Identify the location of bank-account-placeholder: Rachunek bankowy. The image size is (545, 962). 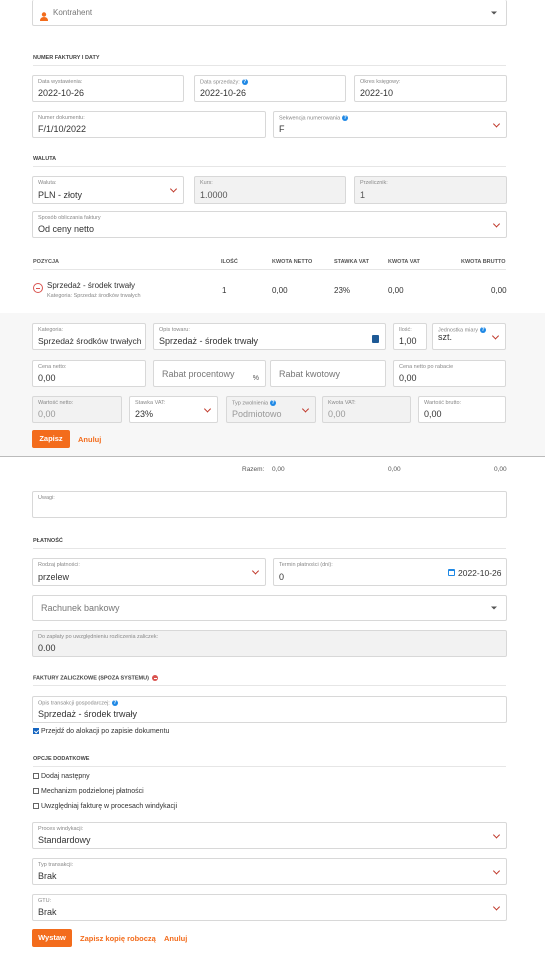
(80, 608).